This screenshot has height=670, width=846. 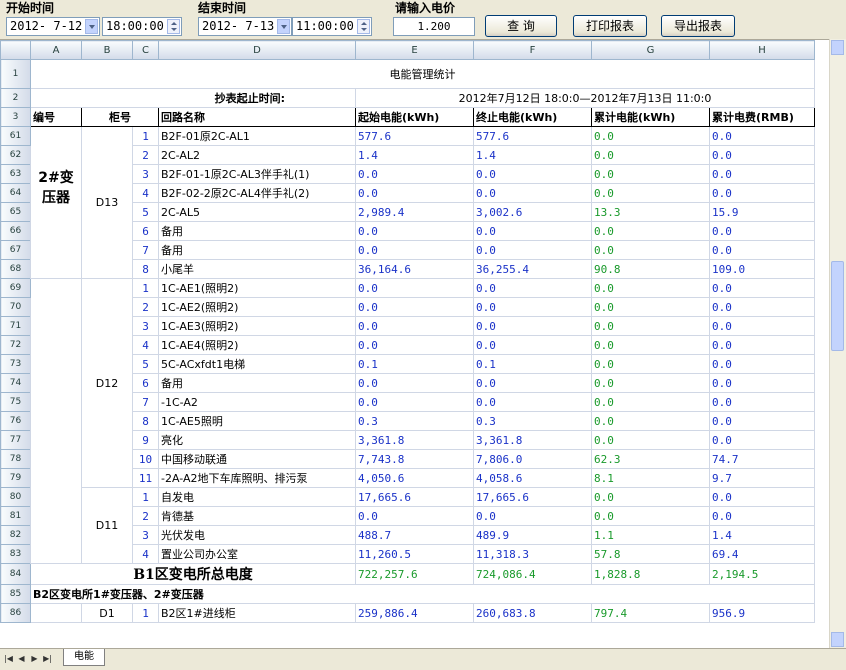 I want to click on next-sheet-icon: ▶, so click(x=34, y=658).